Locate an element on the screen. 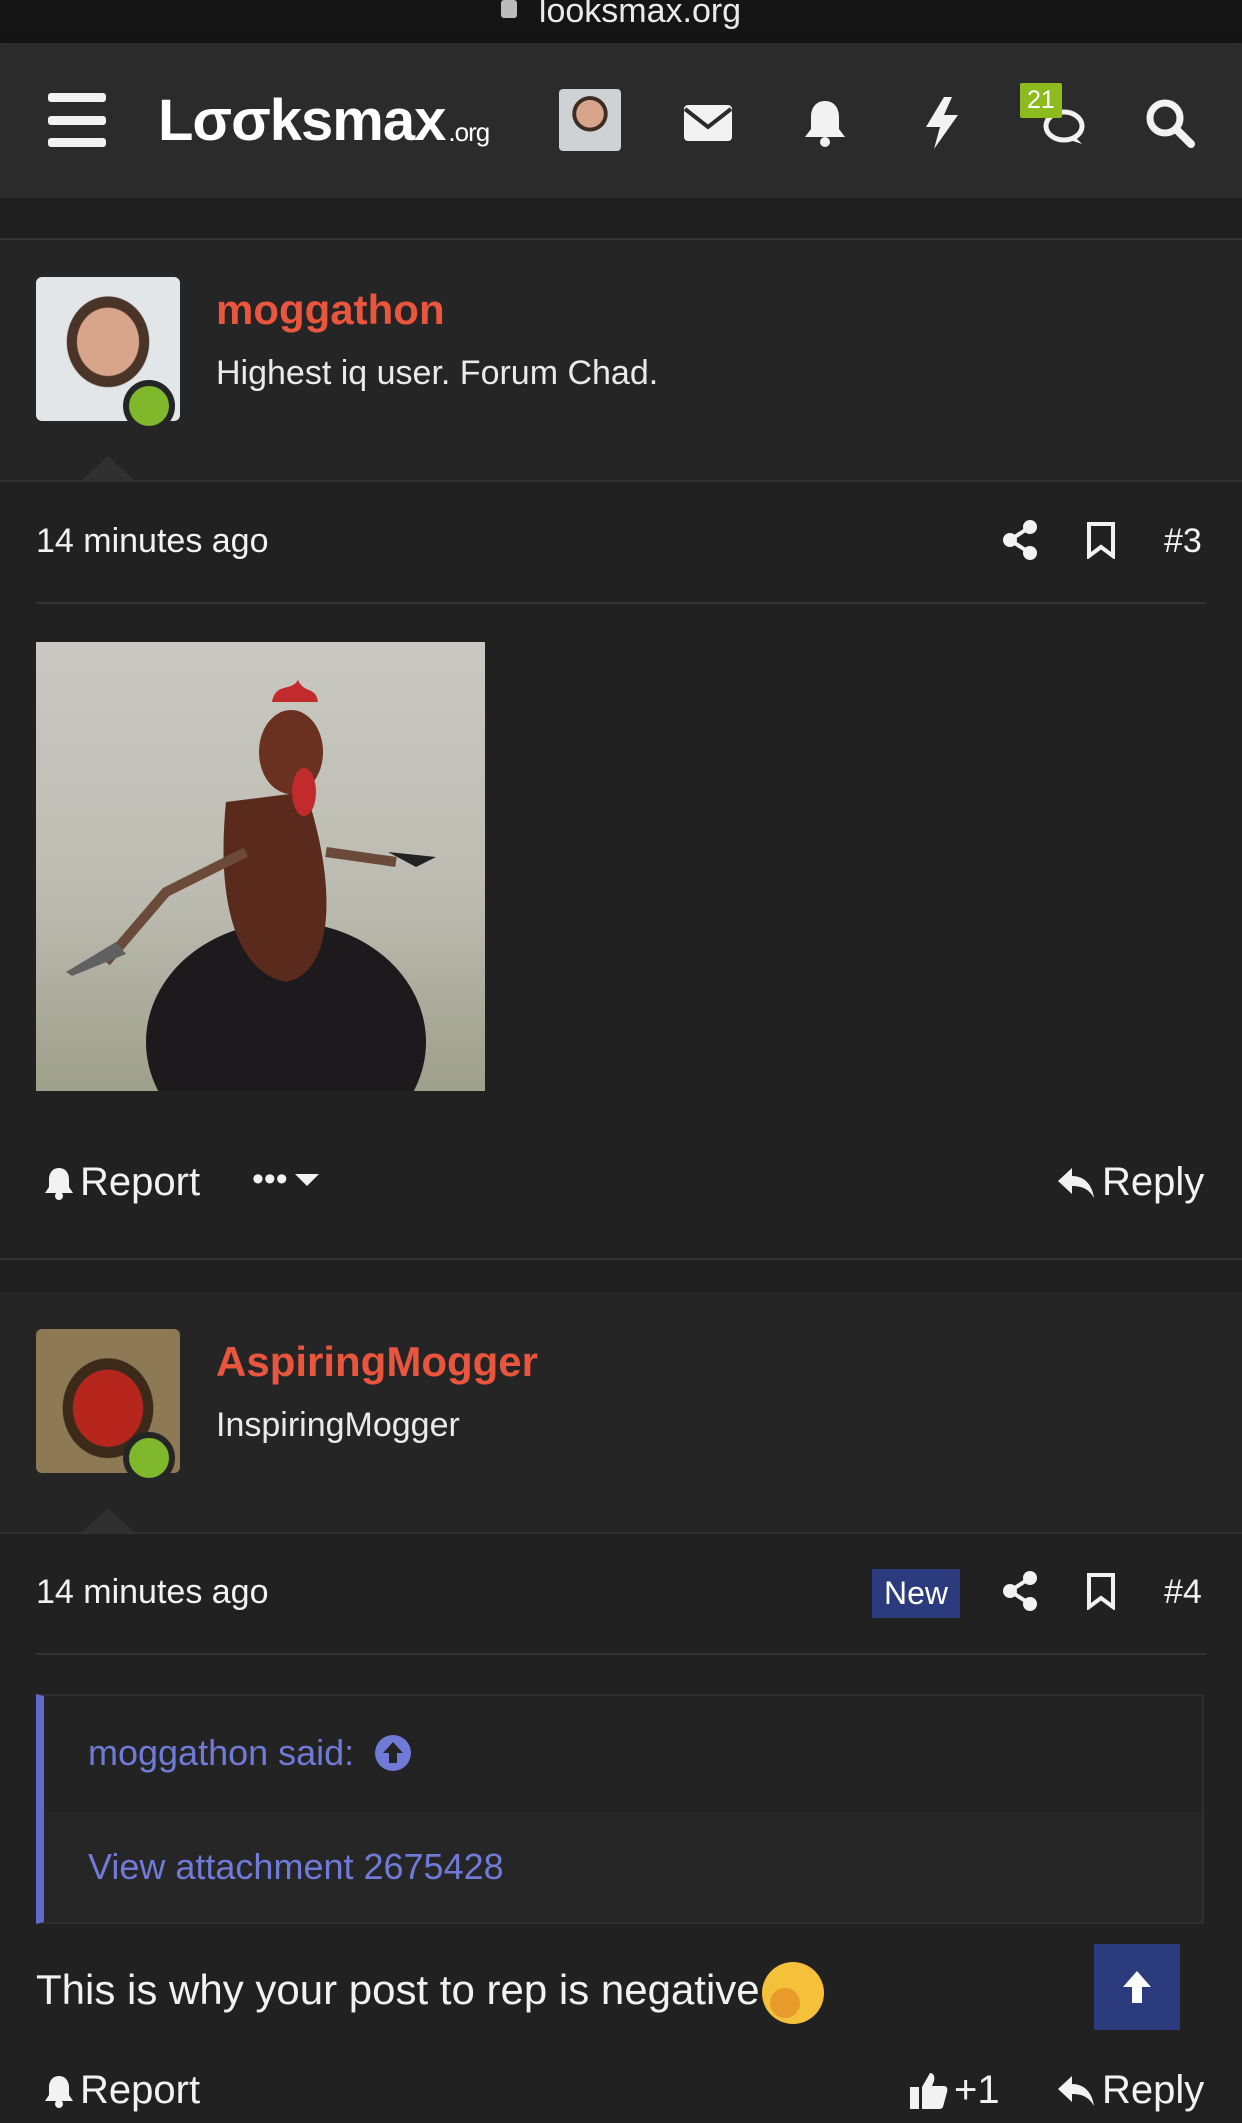 The image size is (1242, 2123). post-text: This is why your post to rep is negative is located at coordinates (430, 1993).